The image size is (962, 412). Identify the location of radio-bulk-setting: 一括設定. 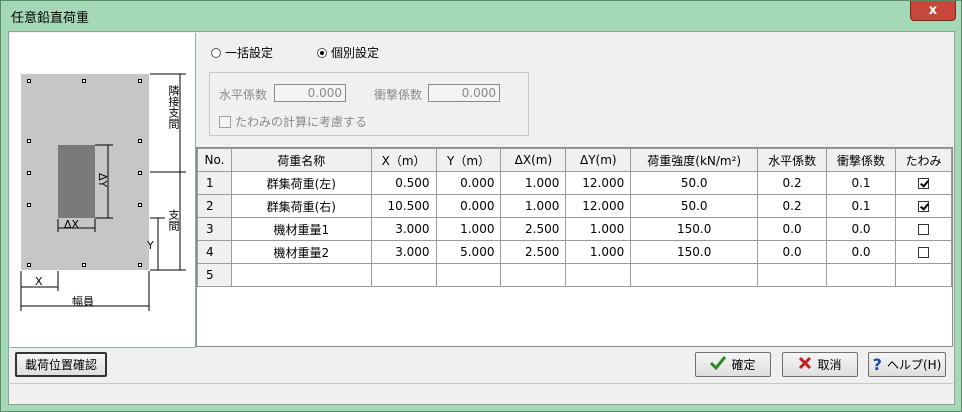
(242, 52).